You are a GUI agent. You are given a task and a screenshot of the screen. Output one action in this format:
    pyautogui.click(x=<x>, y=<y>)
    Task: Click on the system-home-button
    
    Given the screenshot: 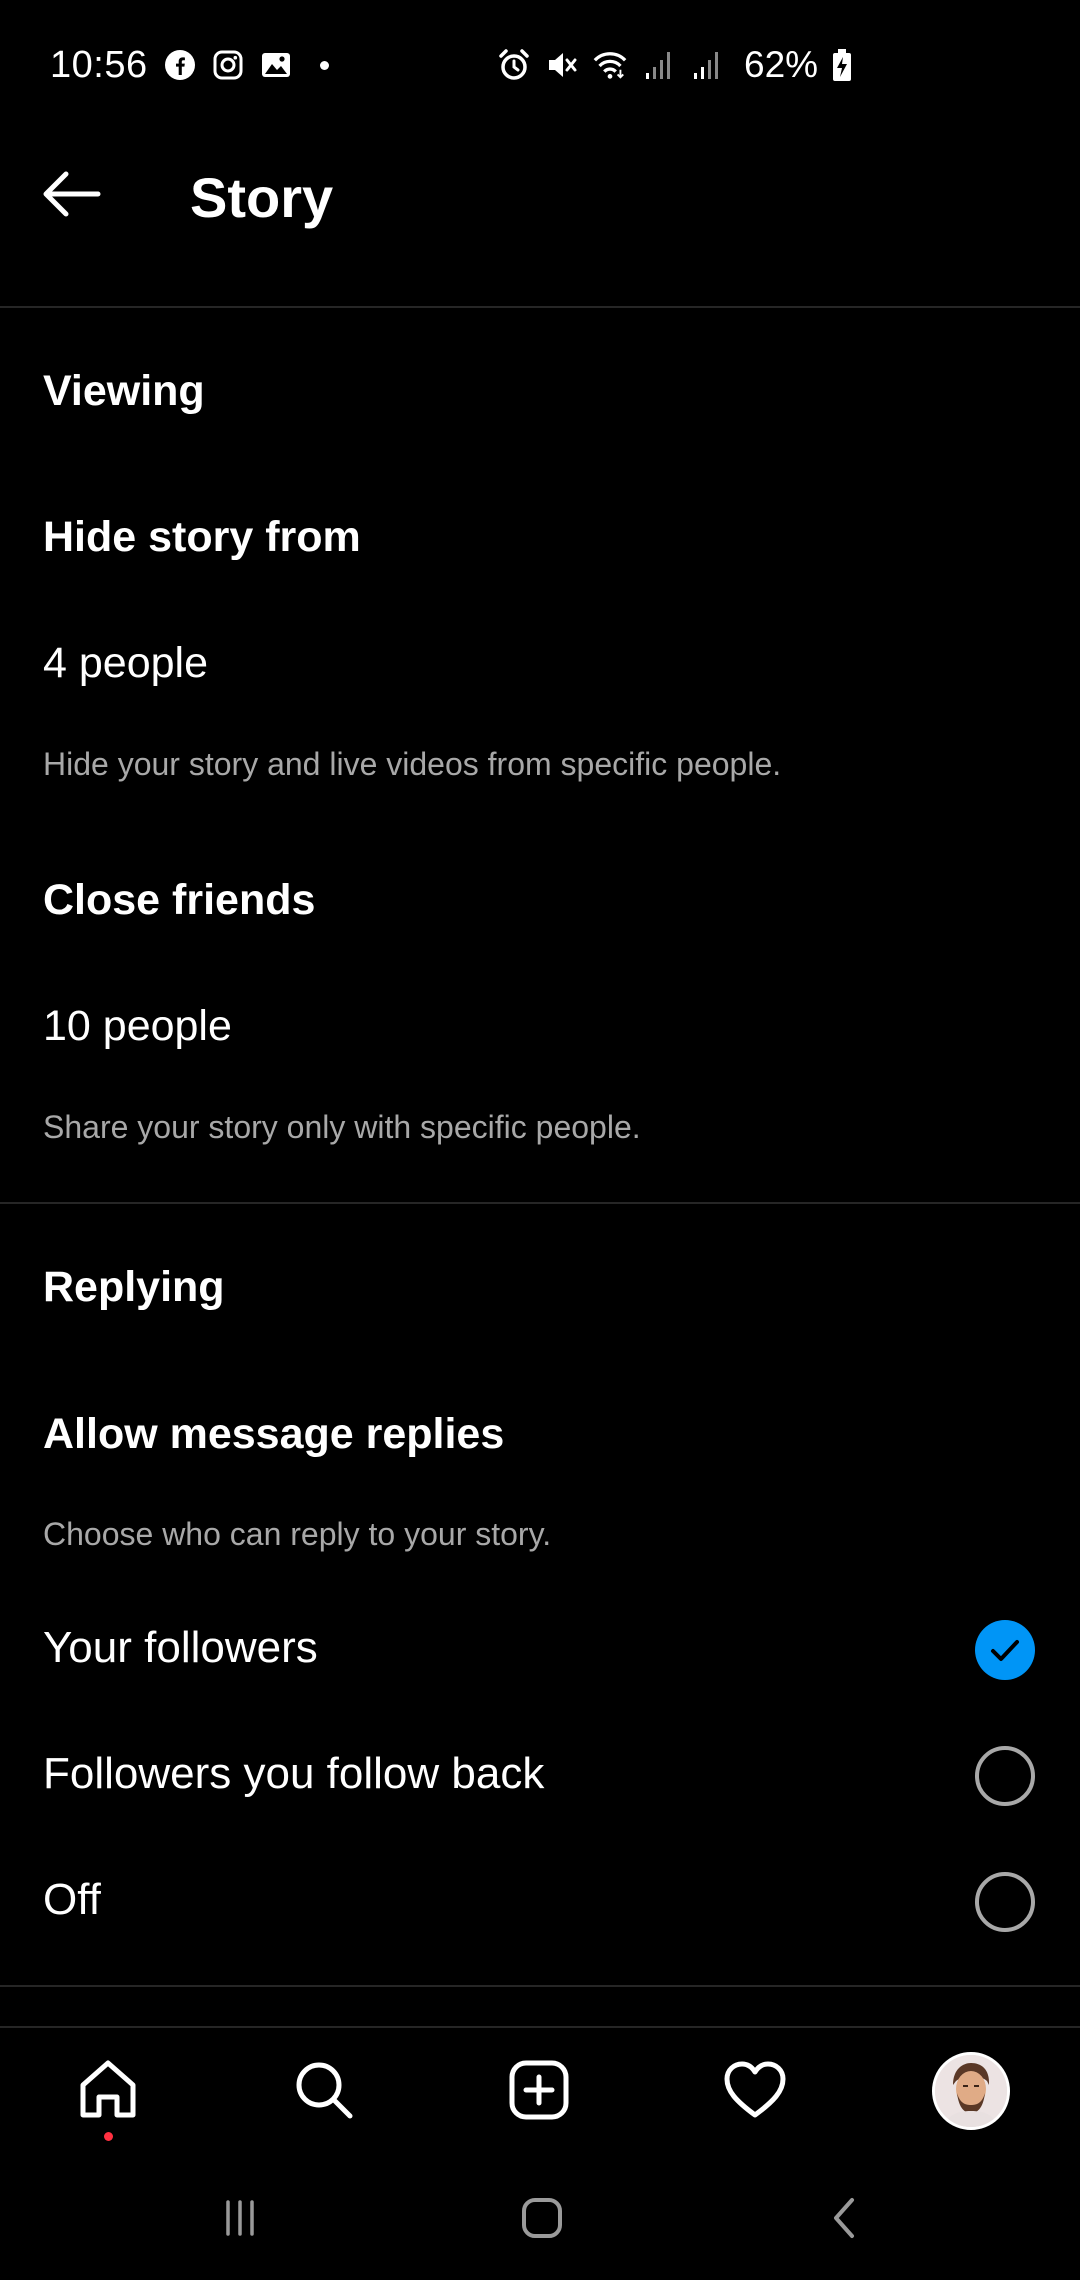 What is the action you would take?
    pyautogui.click(x=542, y=2218)
    